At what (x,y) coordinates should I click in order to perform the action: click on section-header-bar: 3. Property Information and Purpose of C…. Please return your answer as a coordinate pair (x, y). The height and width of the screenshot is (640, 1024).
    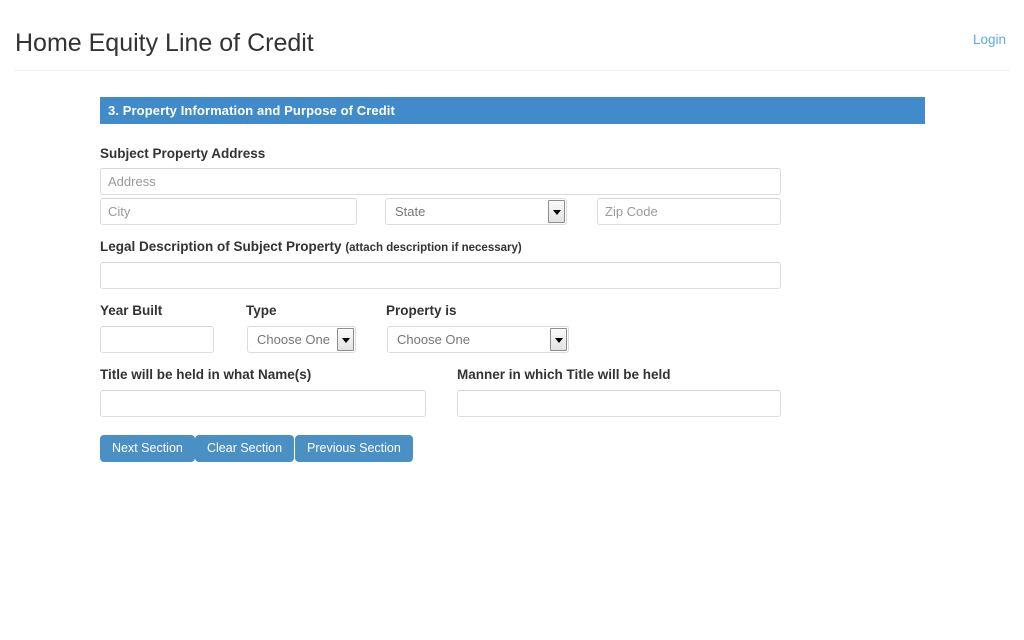
    Looking at the image, I should click on (512, 110).